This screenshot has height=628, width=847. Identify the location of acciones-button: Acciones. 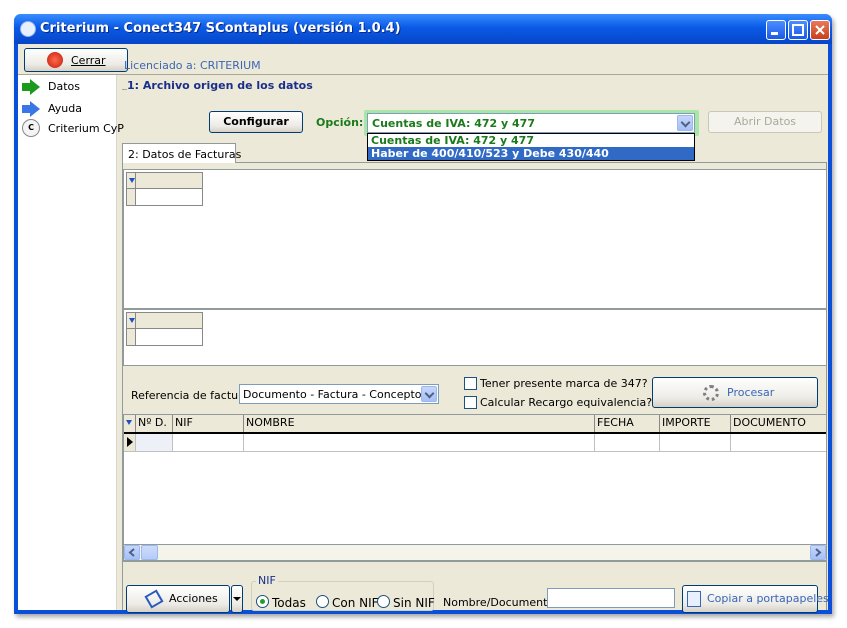
(178, 599).